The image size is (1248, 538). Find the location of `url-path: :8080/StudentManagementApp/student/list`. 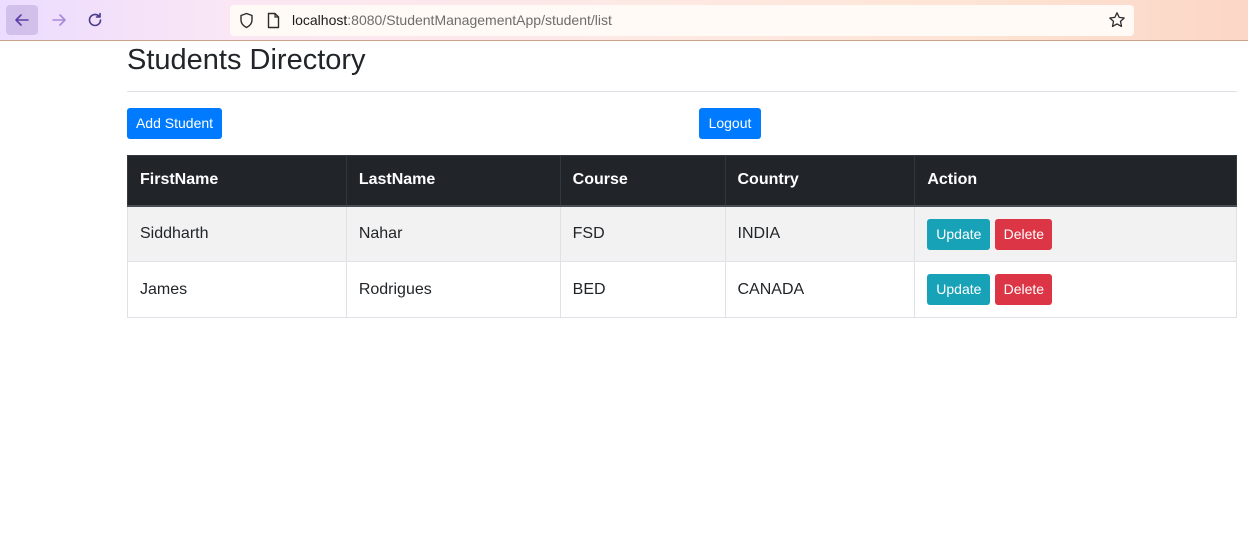

url-path: :8080/StudentManagementApp/student/list is located at coordinates (479, 20).